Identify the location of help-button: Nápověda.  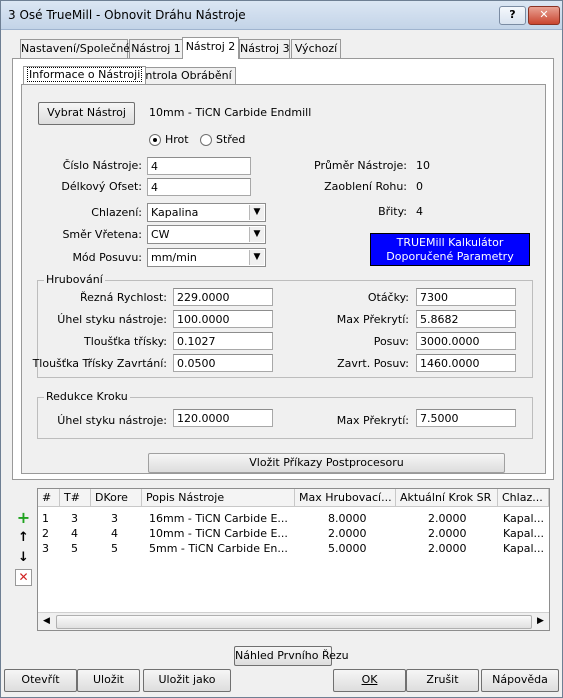
(520, 680).